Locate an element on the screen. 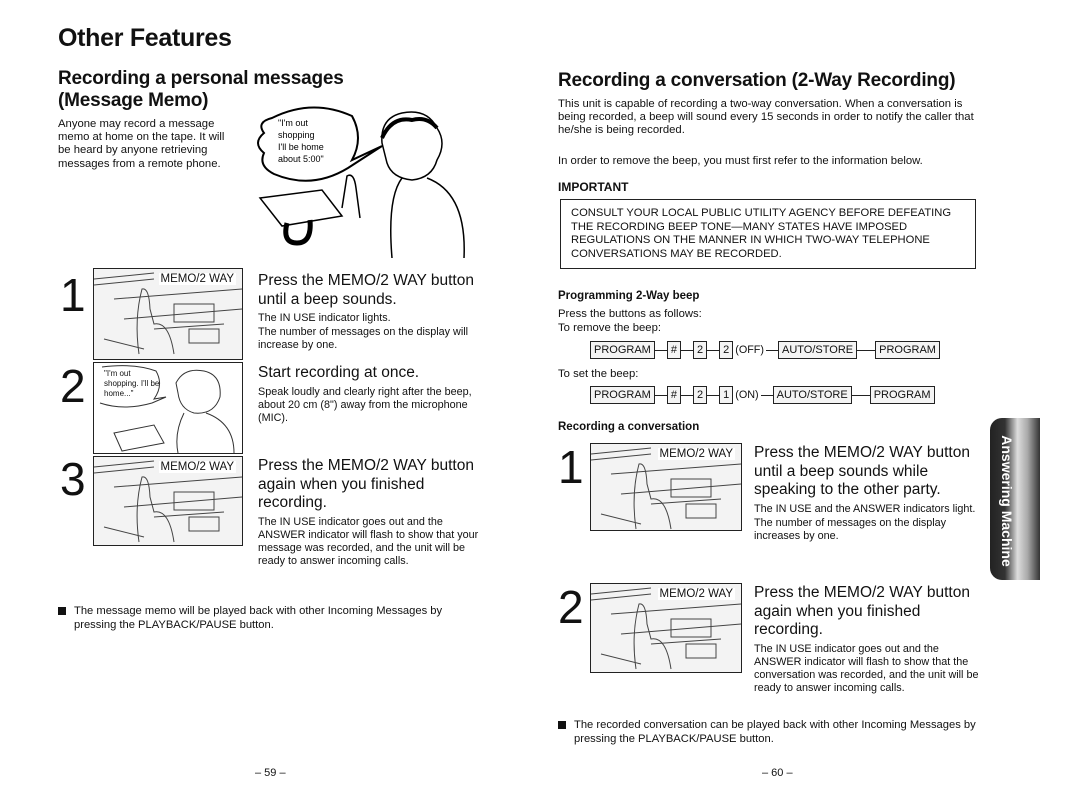 The image size is (1080, 793). page-number-left: – 59 – is located at coordinates (270, 773).